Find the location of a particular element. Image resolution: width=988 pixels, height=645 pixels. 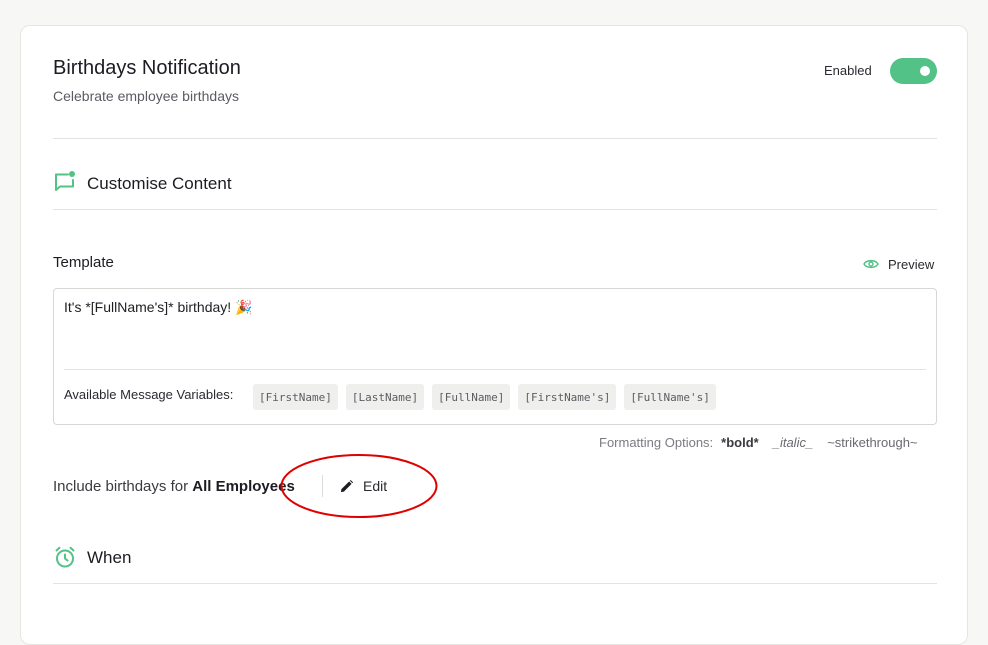

editor-divider is located at coordinates (495, 369).